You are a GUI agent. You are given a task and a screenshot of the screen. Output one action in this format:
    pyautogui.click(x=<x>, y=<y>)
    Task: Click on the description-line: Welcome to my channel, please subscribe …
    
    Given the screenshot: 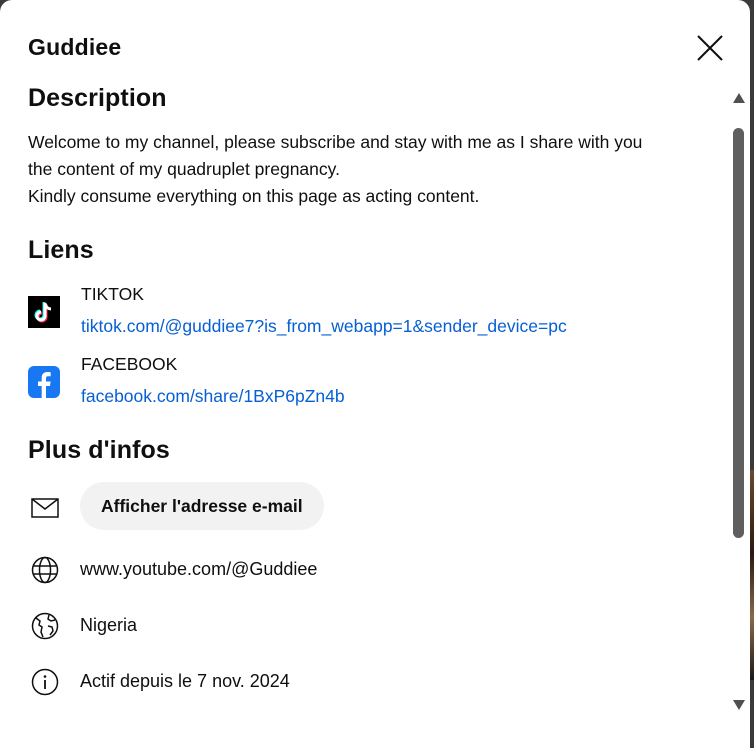 What is the action you would take?
    pyautogui.click(x=335, y=142)
    